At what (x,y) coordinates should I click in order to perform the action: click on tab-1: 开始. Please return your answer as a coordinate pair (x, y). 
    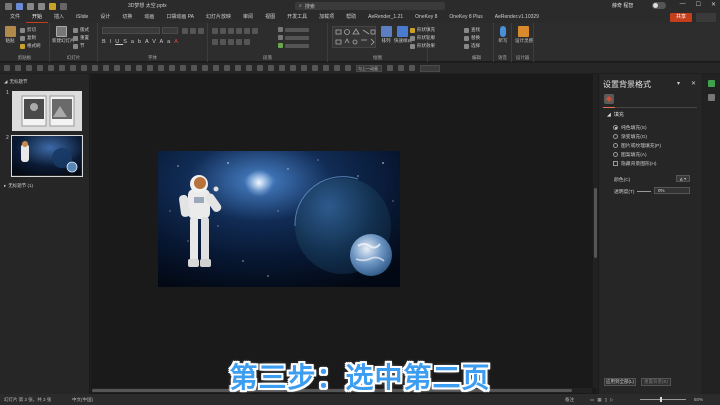
    Looking at the image, I should click on (37, 17).